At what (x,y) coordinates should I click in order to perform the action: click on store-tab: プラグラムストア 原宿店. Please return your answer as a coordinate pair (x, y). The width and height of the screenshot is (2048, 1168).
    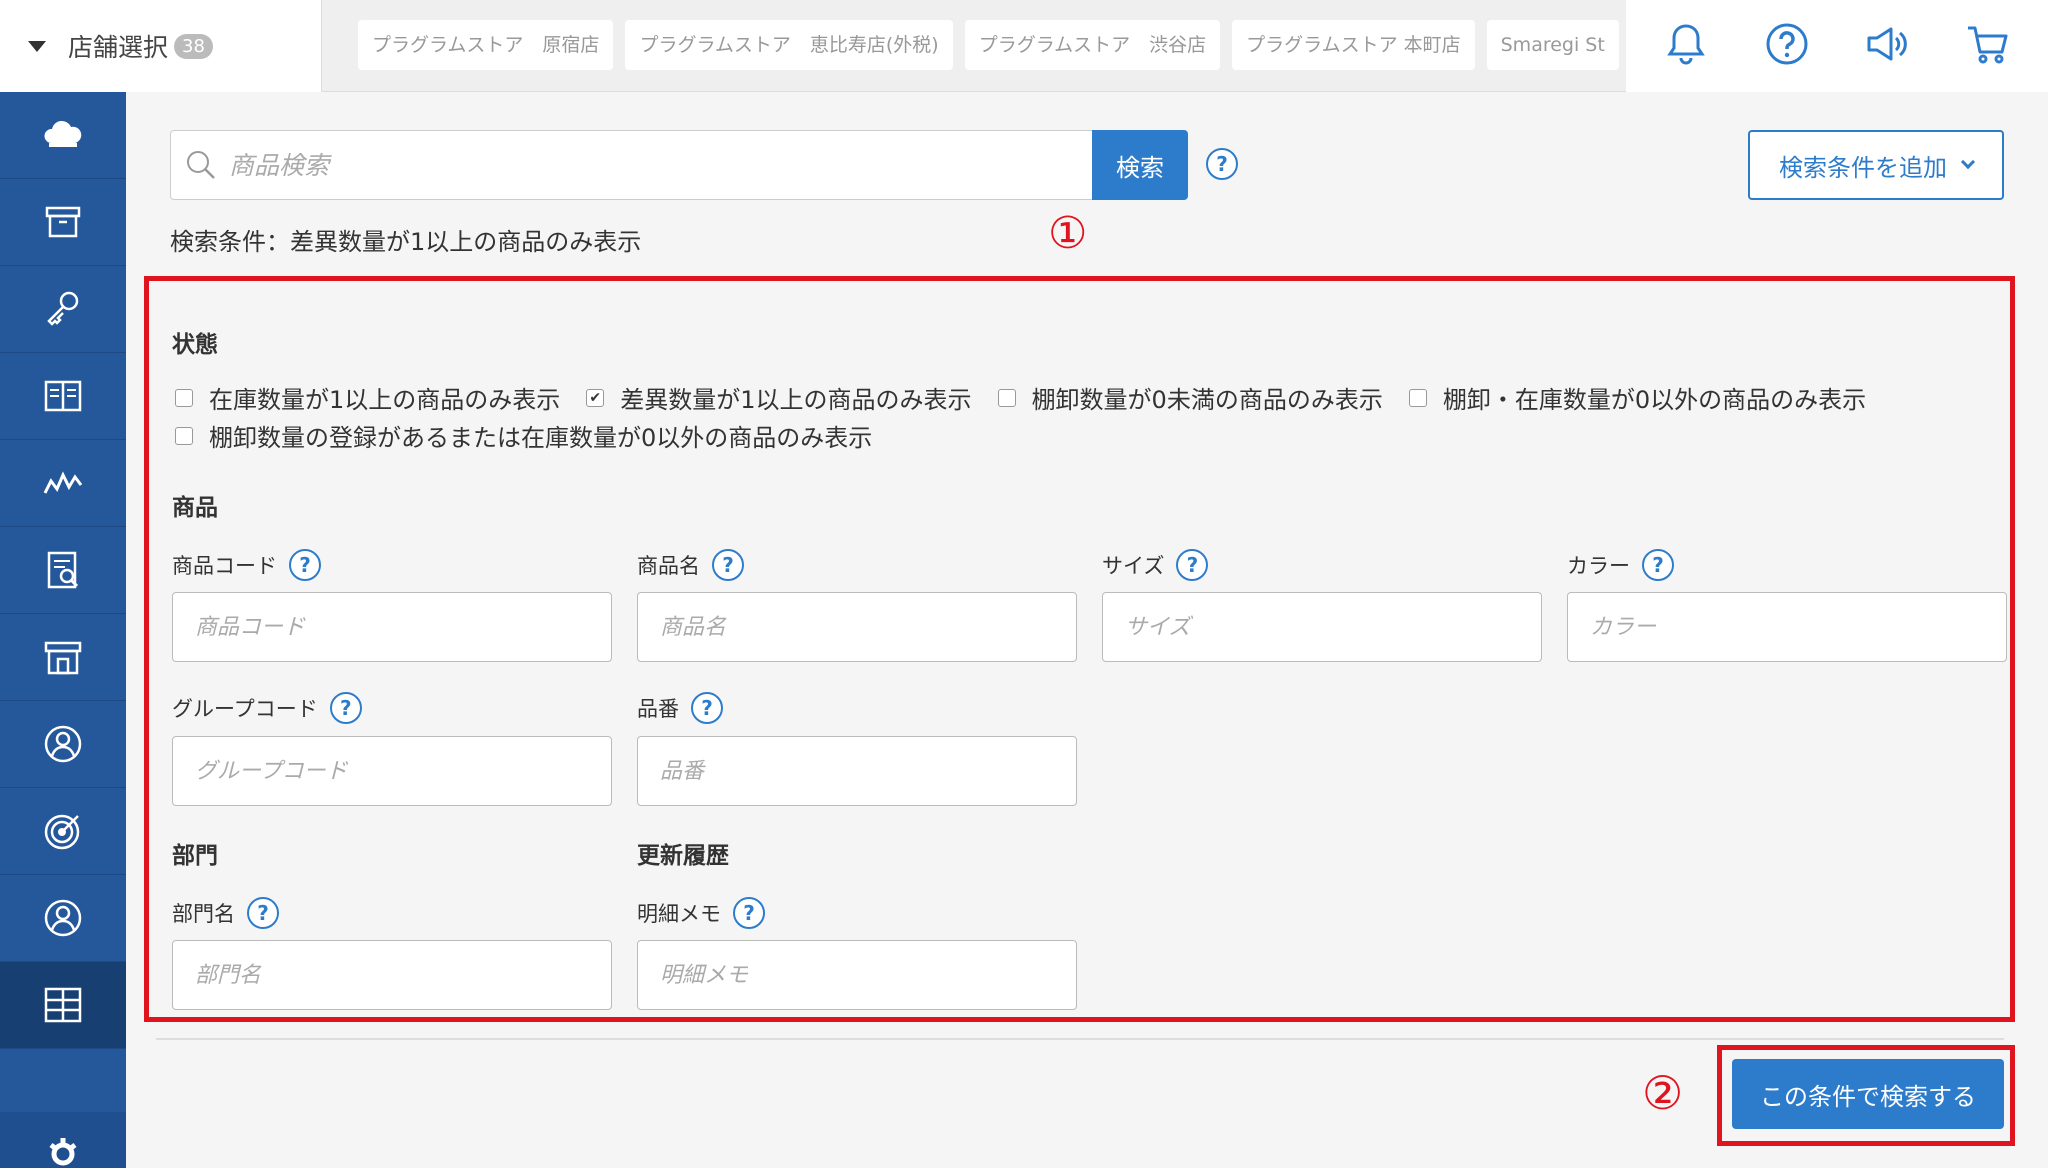
    Looking at the image, I should click on (486, 45).